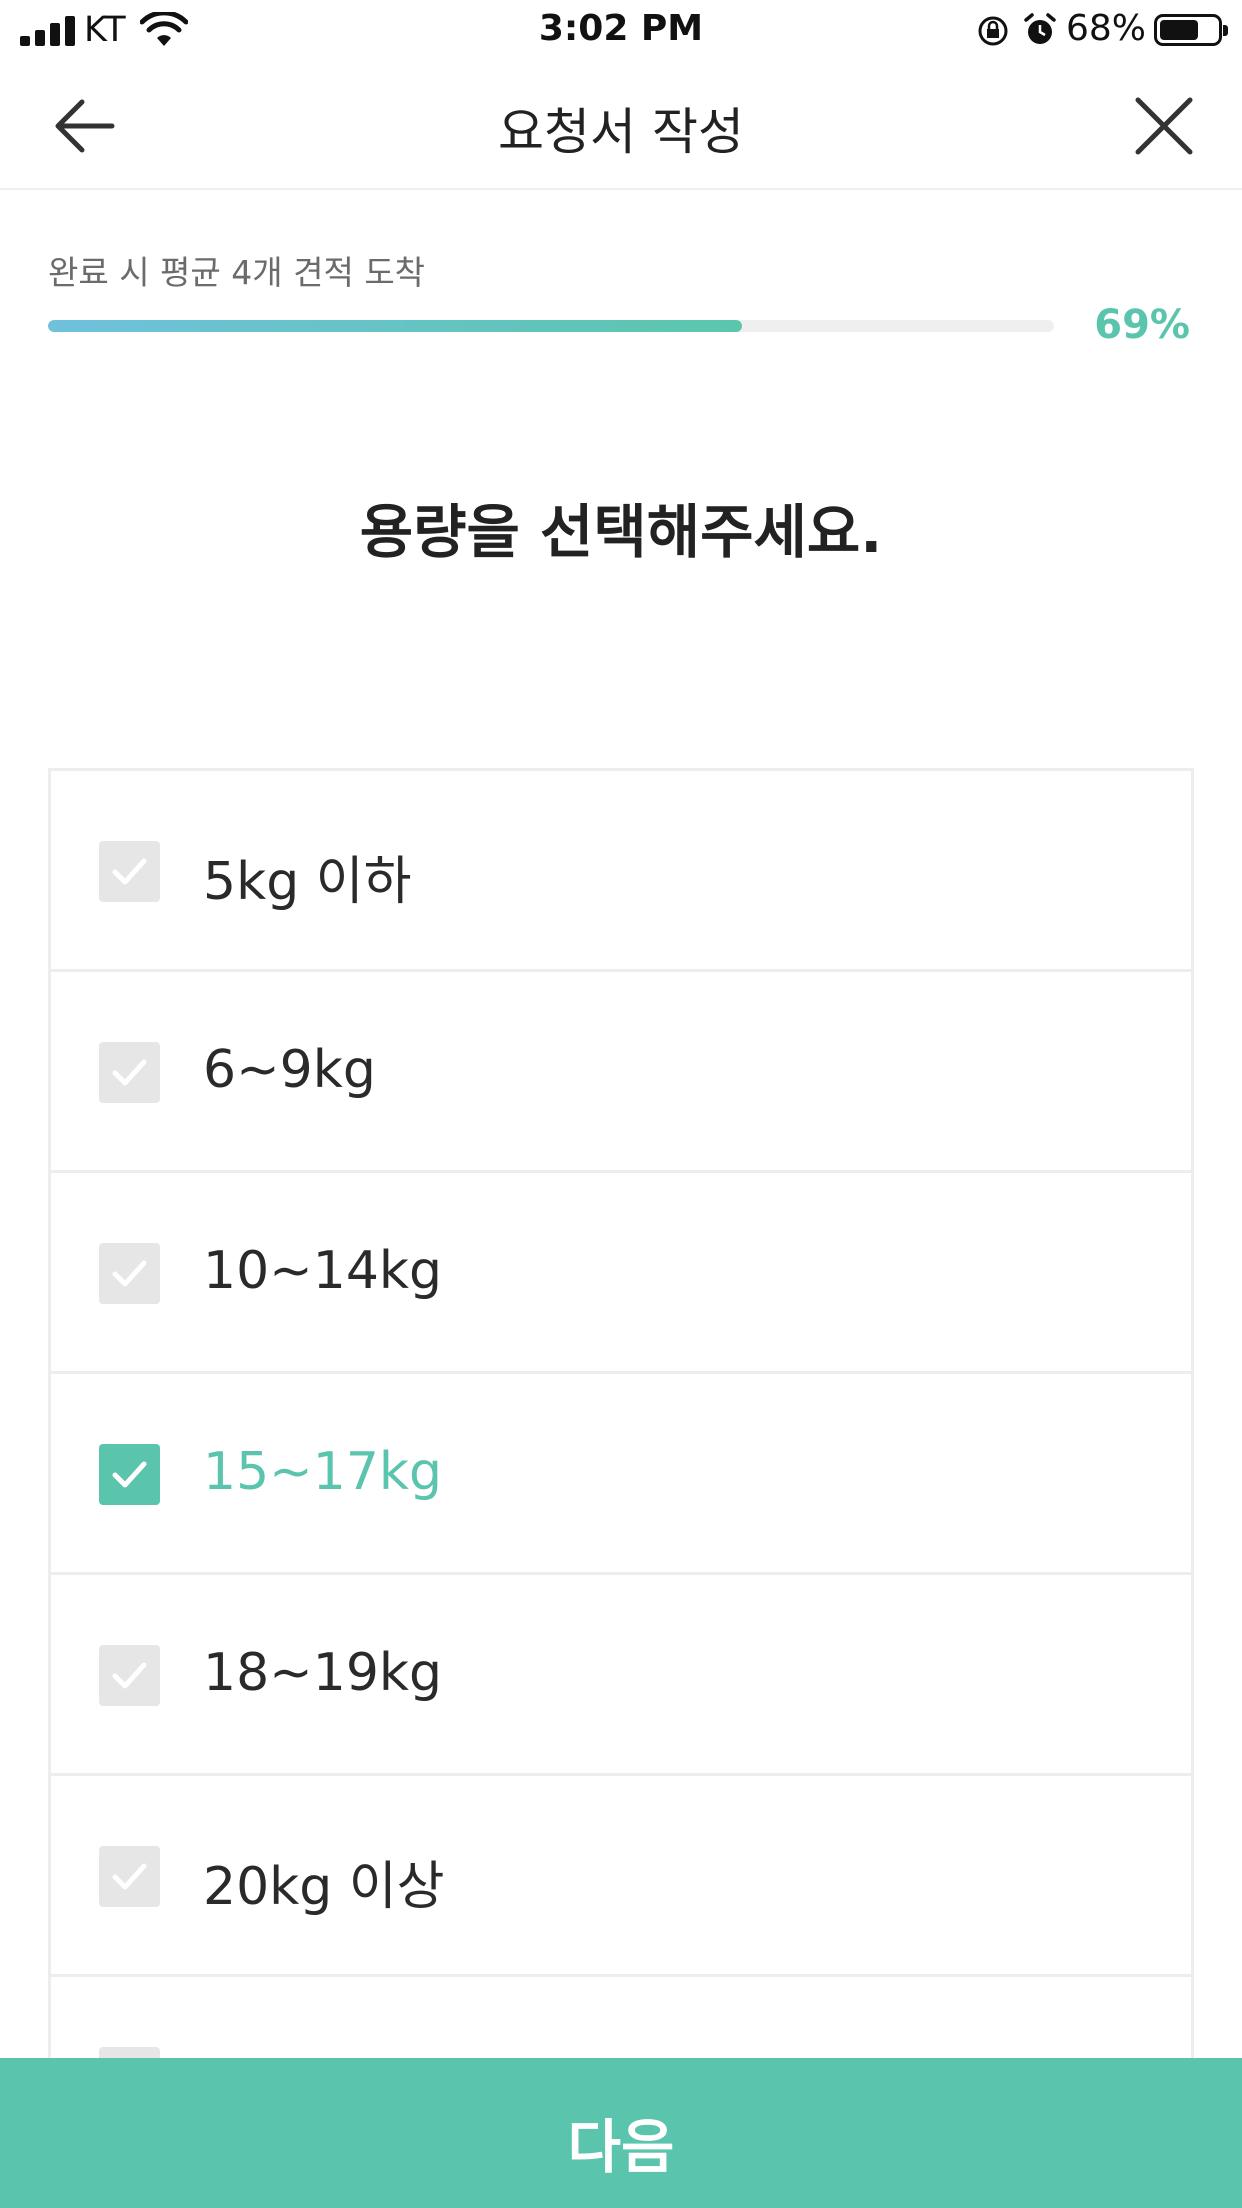 The width and height of the screenshot is (1242, 2208). Describe the element at coordinates (289, 1070) in the screenshot. I see `option-label: 6~9kg` at that location.